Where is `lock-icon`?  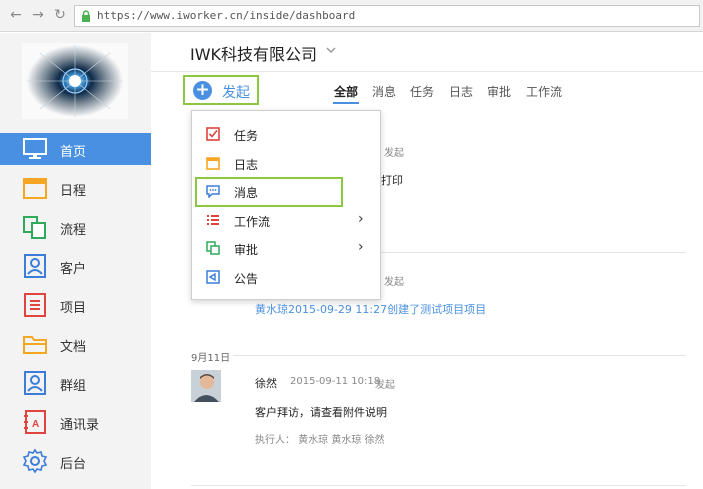 lock-icon is located at coordinates (86, 16).